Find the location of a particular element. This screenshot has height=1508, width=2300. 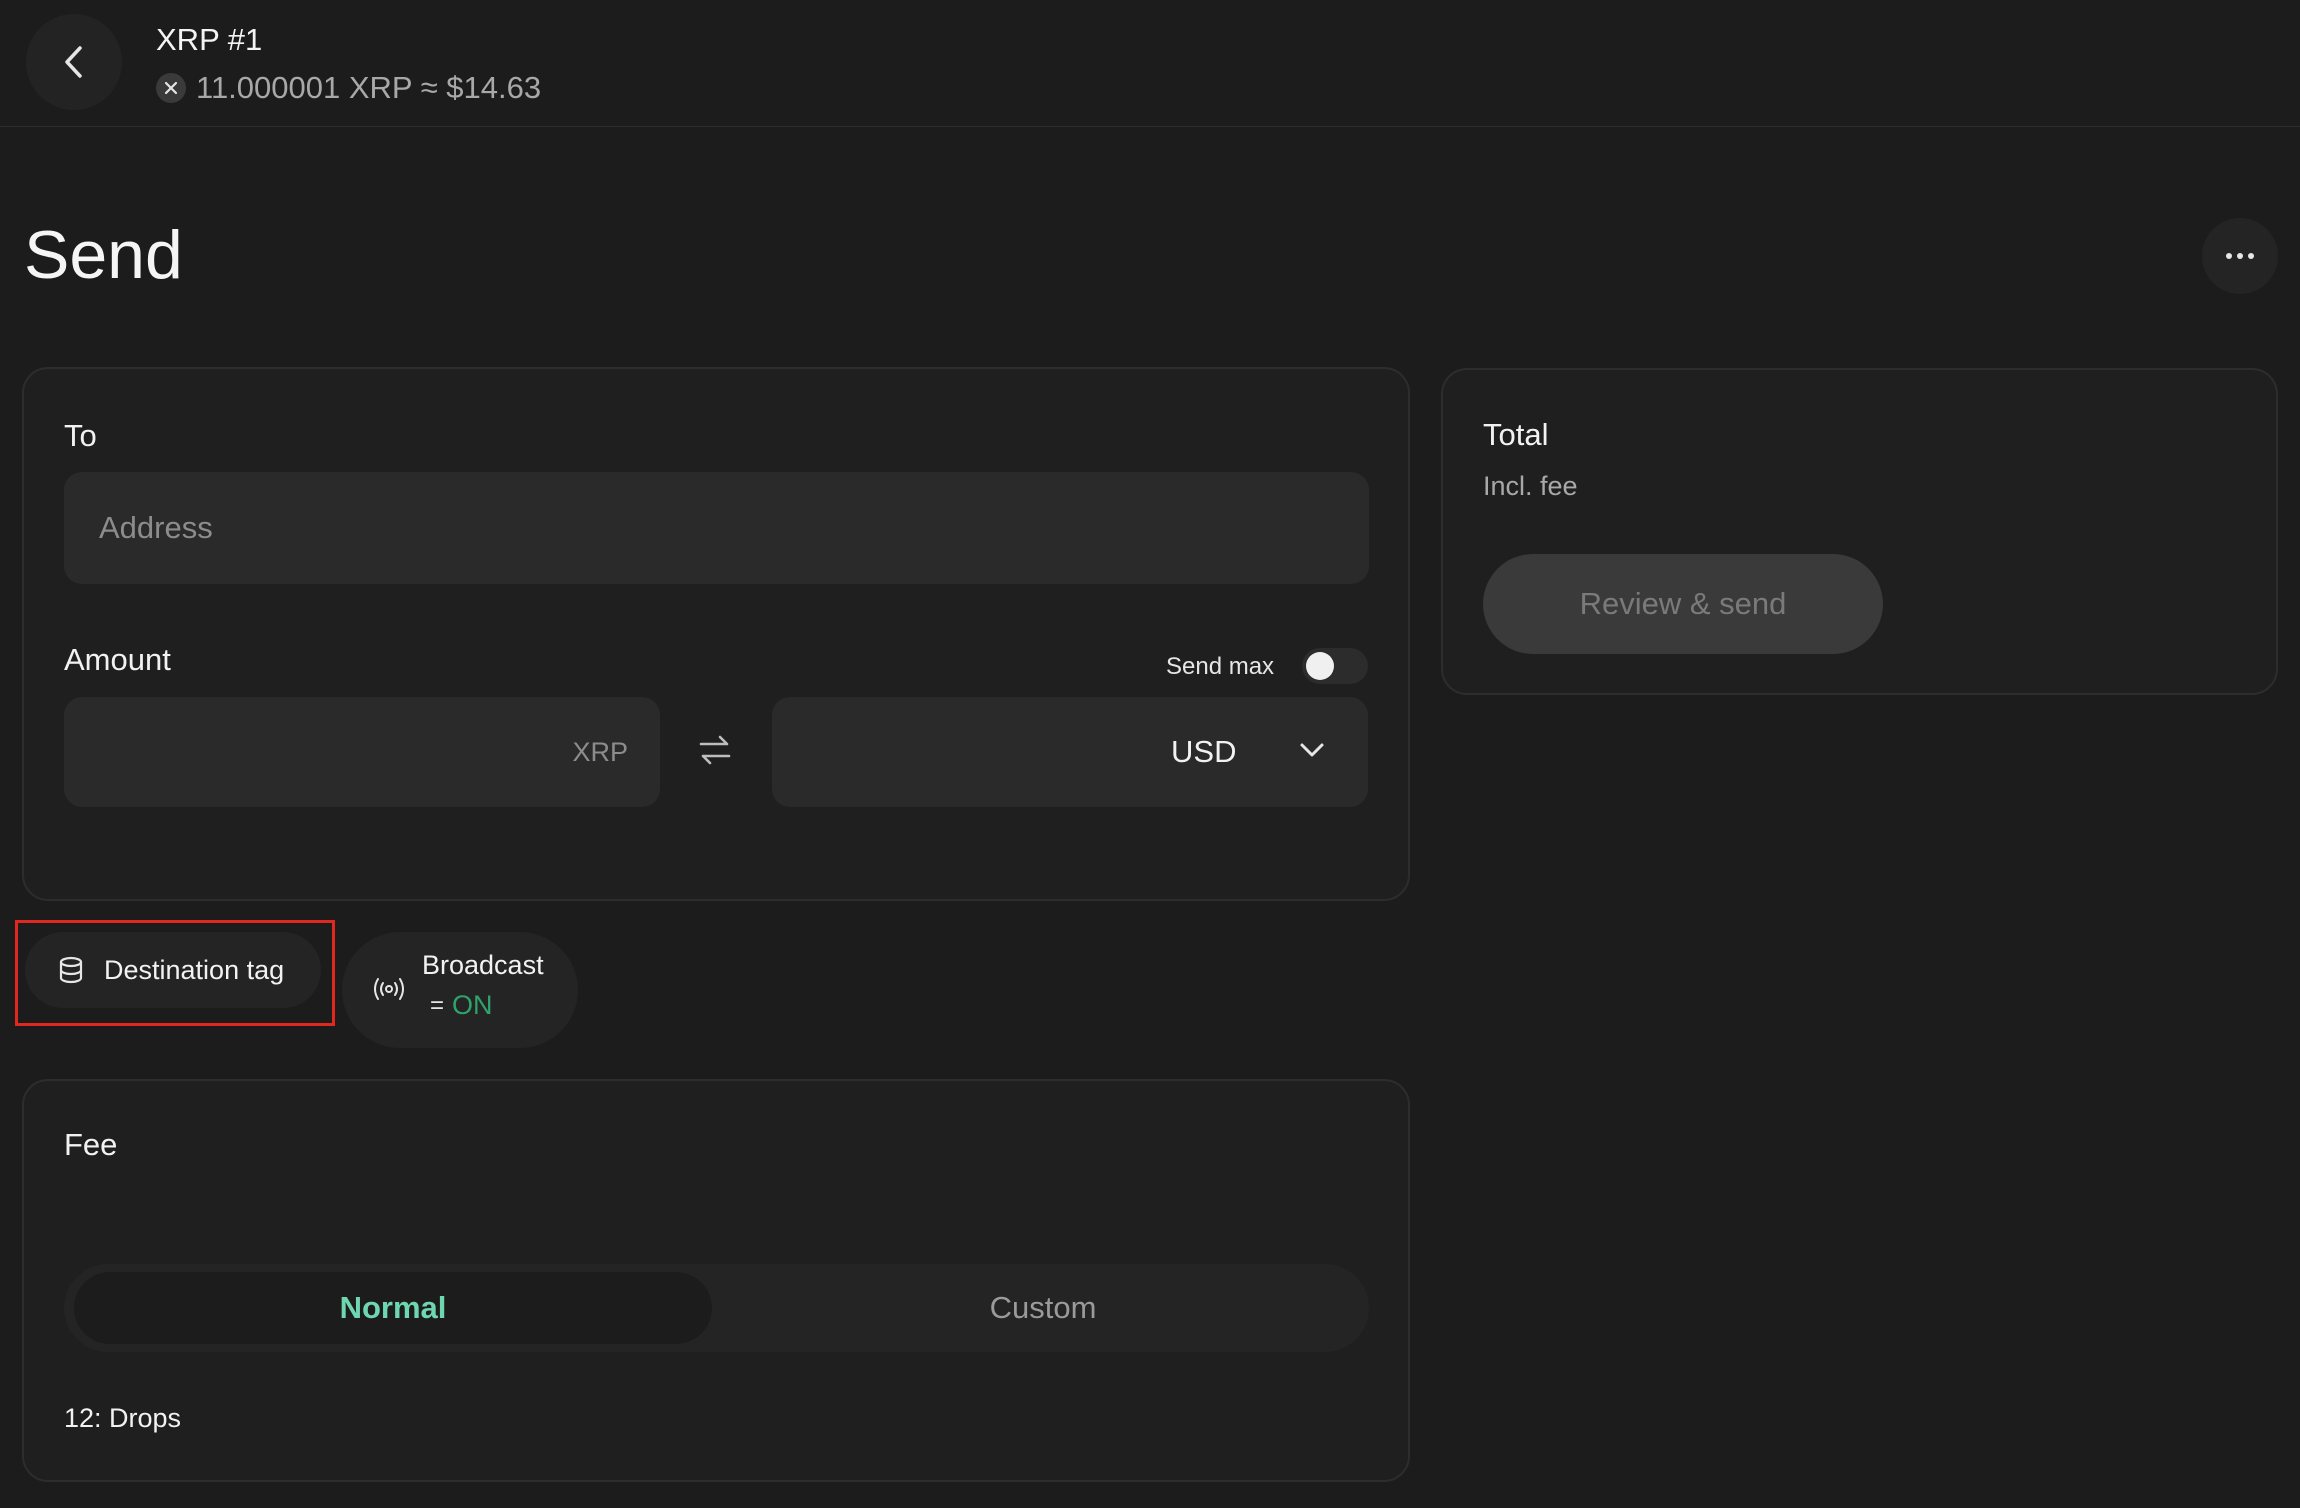

address-placeholder: Address is located at coordinates (156, 527).